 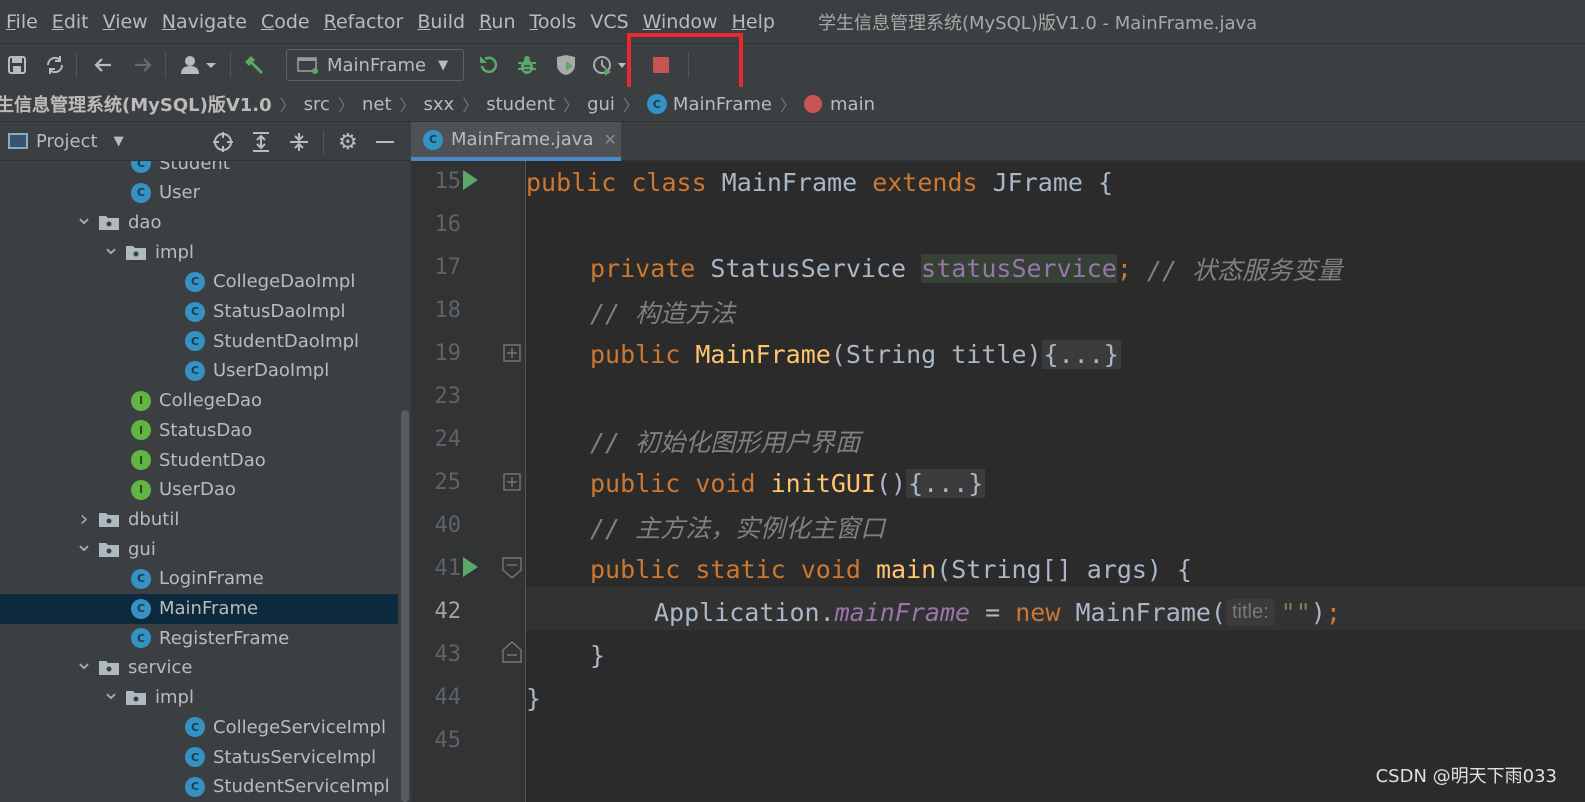 I want to click on tree-item-statusserviceimpl: C StatusServiceImpl, so click(x=199, y=757).